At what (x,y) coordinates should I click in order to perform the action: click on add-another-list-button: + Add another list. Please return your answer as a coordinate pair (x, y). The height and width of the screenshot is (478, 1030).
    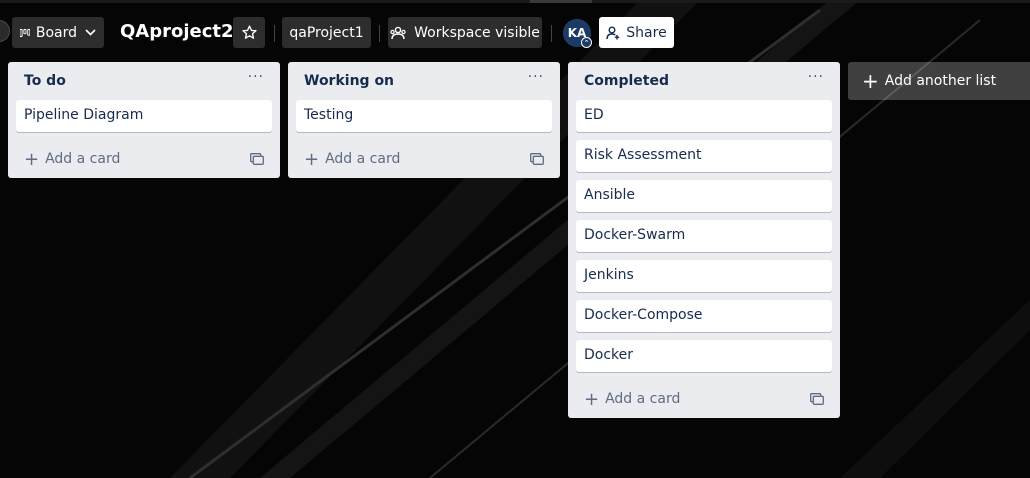
    Looking at the image, I should click on (939, 81).